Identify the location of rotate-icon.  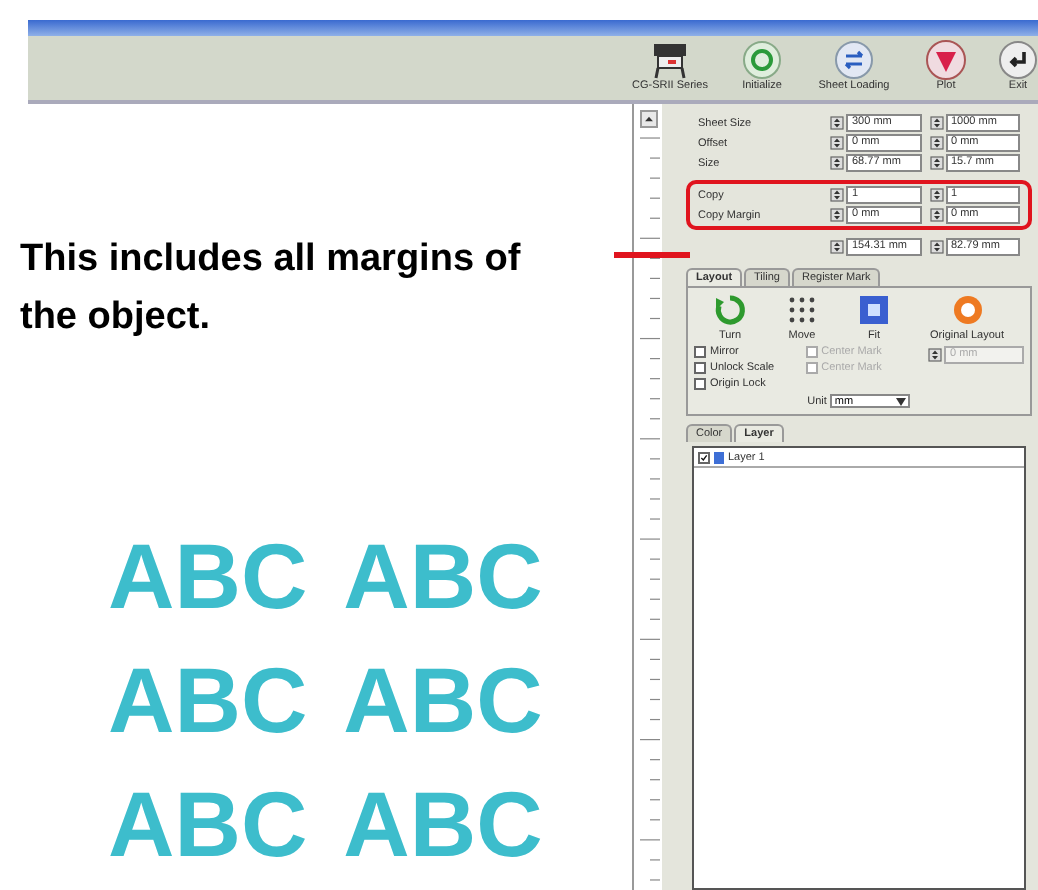
(730, 310).